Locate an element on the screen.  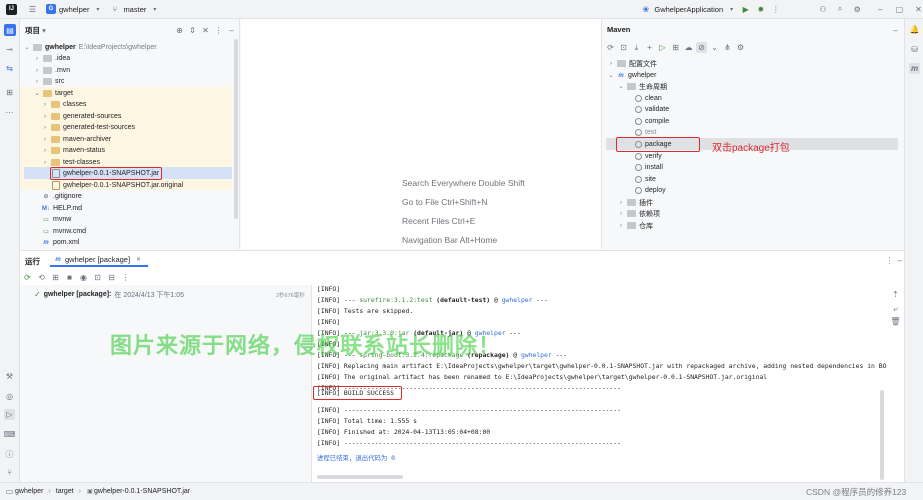
maven-goal-verify: verify is located at coordinates (648, 156).